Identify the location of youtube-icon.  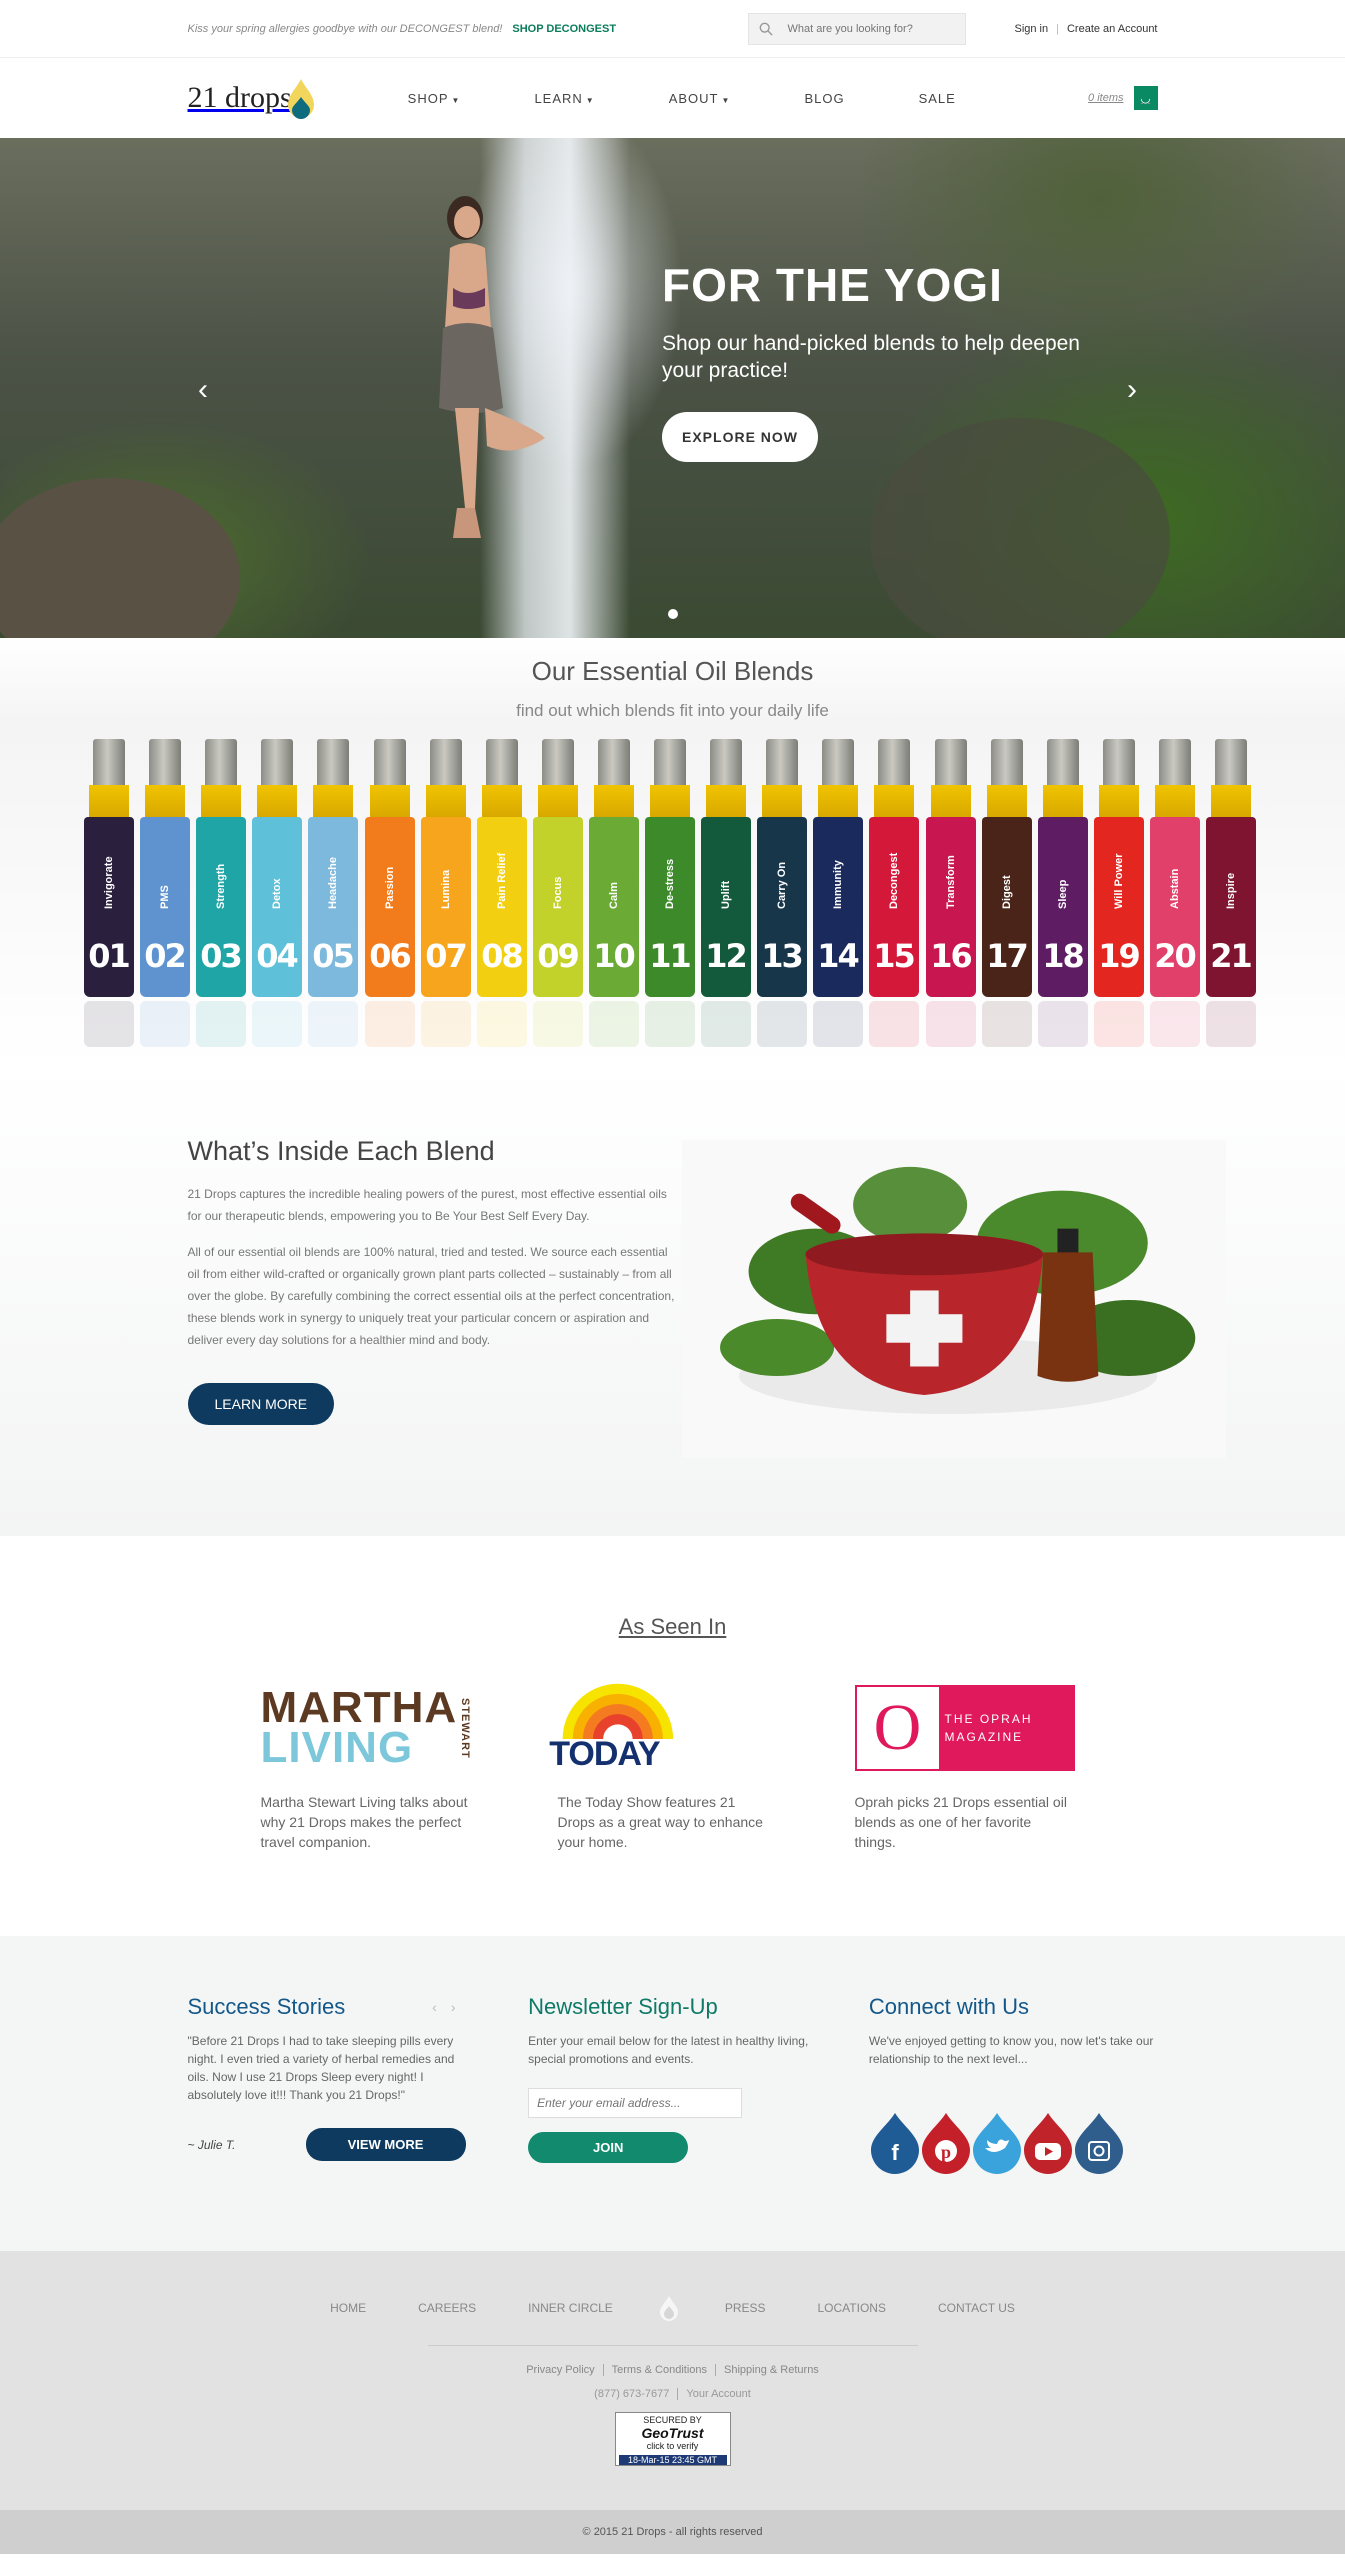
(1048, 2143).